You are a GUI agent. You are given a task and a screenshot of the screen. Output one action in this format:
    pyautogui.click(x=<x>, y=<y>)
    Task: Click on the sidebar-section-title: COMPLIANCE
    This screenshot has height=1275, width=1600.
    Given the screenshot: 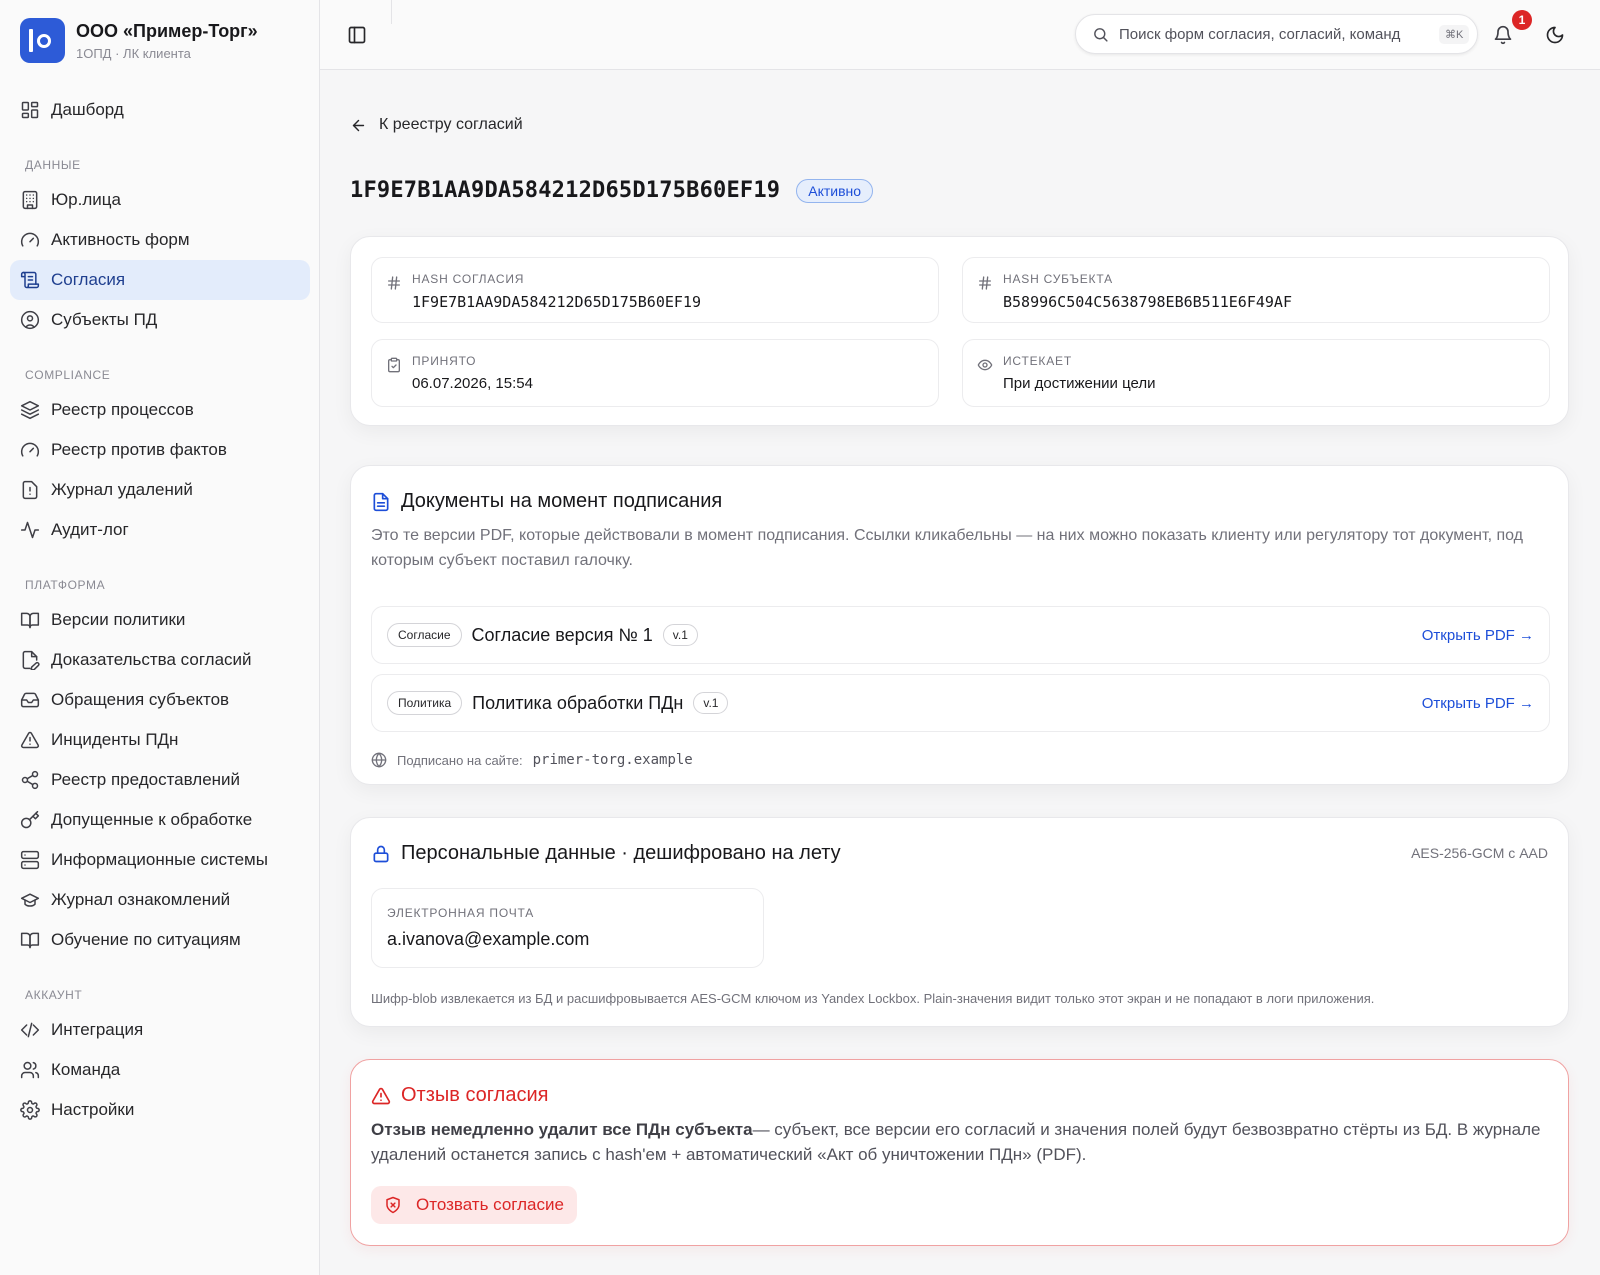 What is the action you would take?
    pyautogui.click(x=68, y=375)
    